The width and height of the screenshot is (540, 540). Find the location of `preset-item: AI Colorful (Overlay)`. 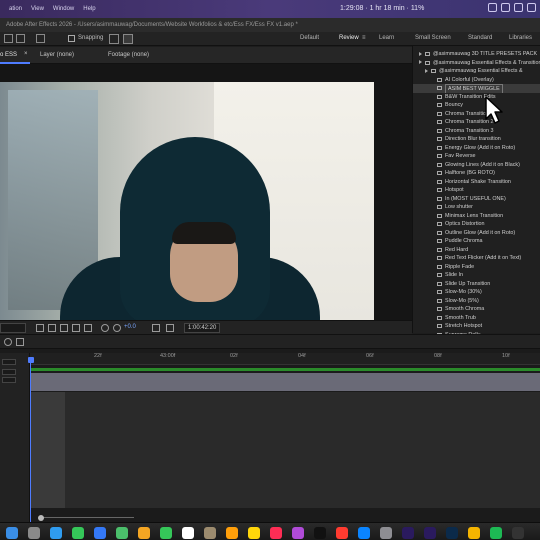

preset-item: AI Colorful (Overlay) is located at coordinates (476, 80).